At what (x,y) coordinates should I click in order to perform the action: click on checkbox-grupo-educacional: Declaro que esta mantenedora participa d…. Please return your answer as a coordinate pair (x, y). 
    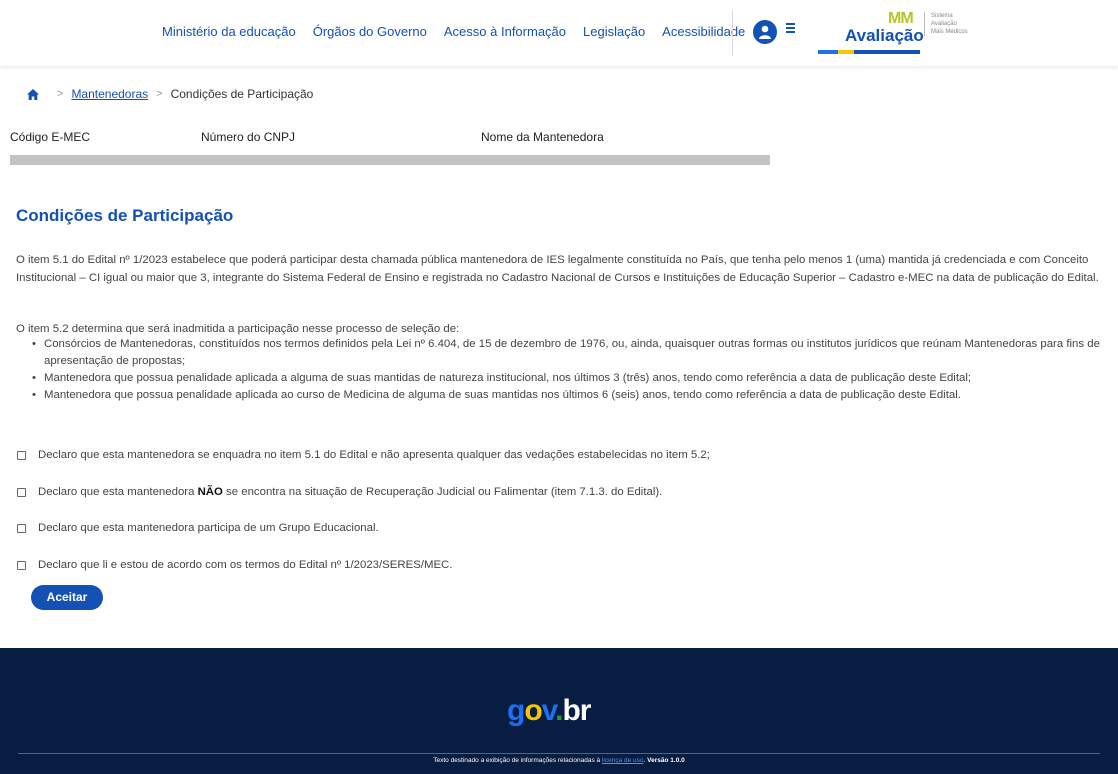
    Looking at the image, I should click on (198, 528).